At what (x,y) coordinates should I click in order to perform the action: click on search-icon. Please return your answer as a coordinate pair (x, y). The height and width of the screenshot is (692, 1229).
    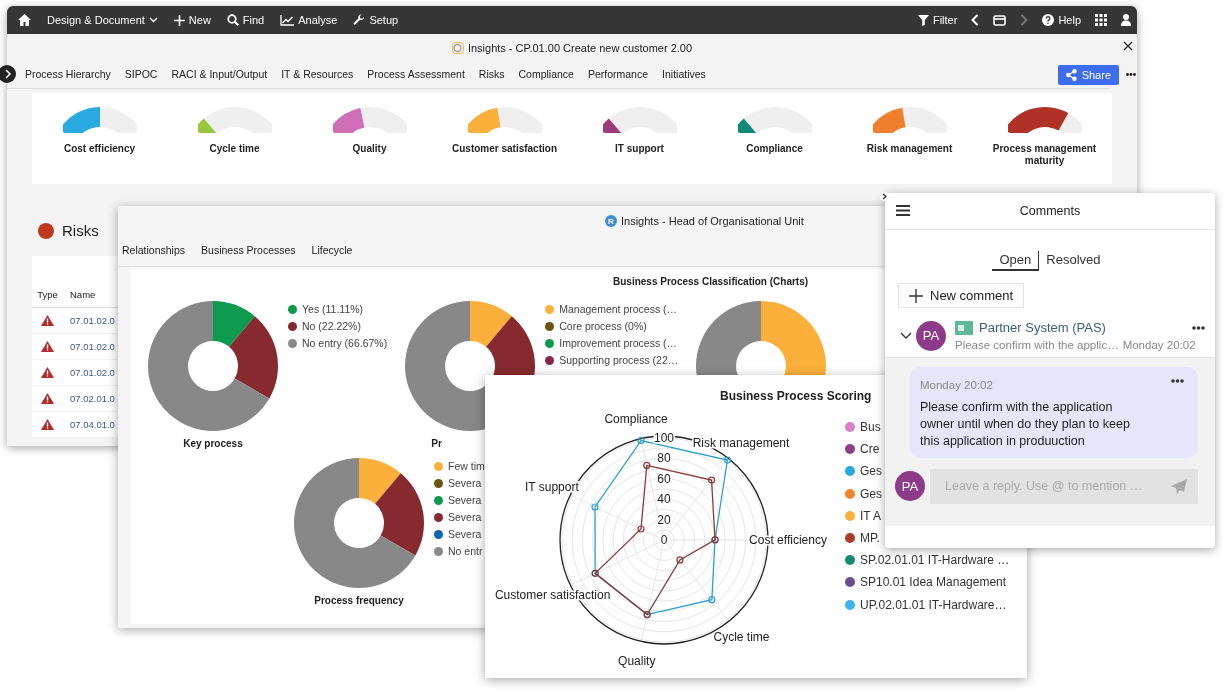
    Looking at the image, I should click on (232, 20).